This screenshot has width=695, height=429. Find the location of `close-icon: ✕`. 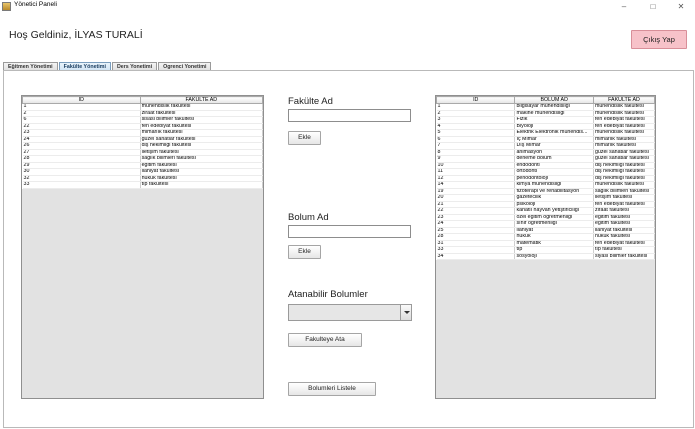

close-icon: ✕ is located at coordinates (681, 7).